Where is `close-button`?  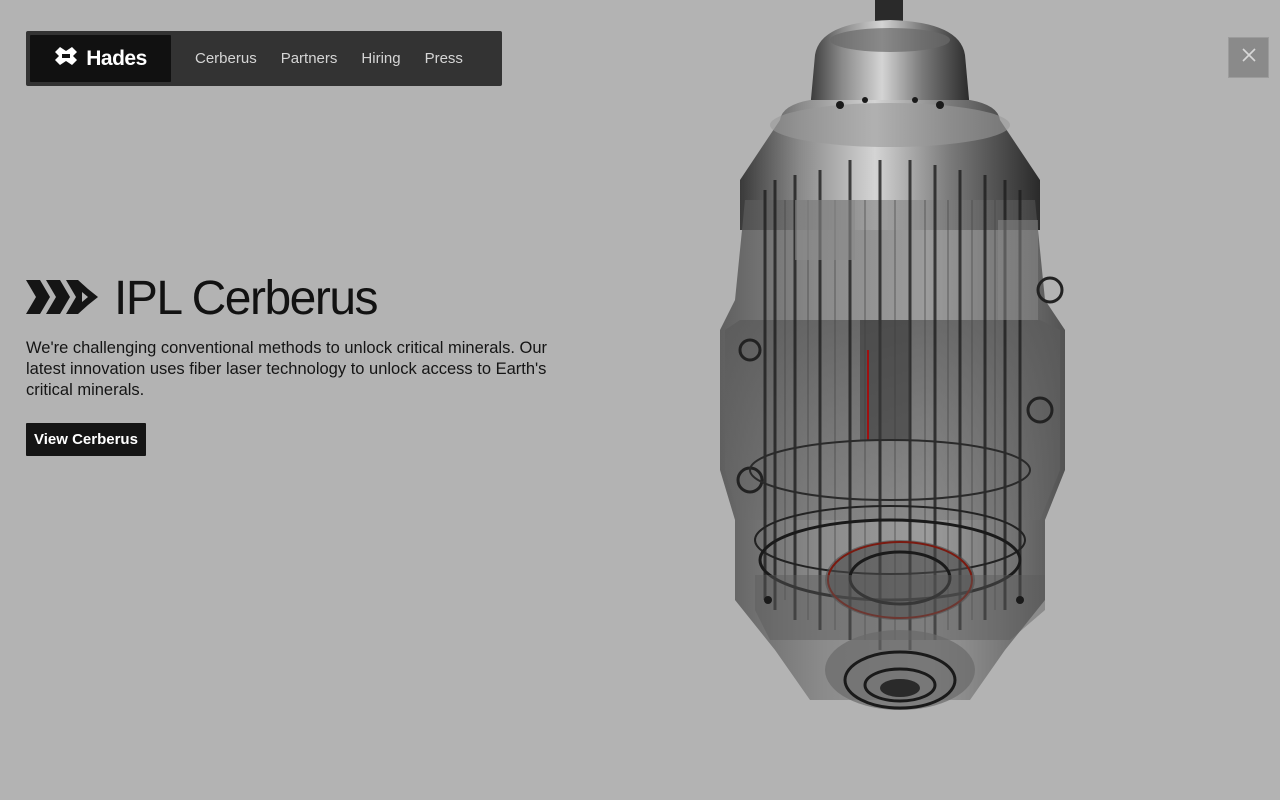 close-button is located at coordinates (1248, 57).